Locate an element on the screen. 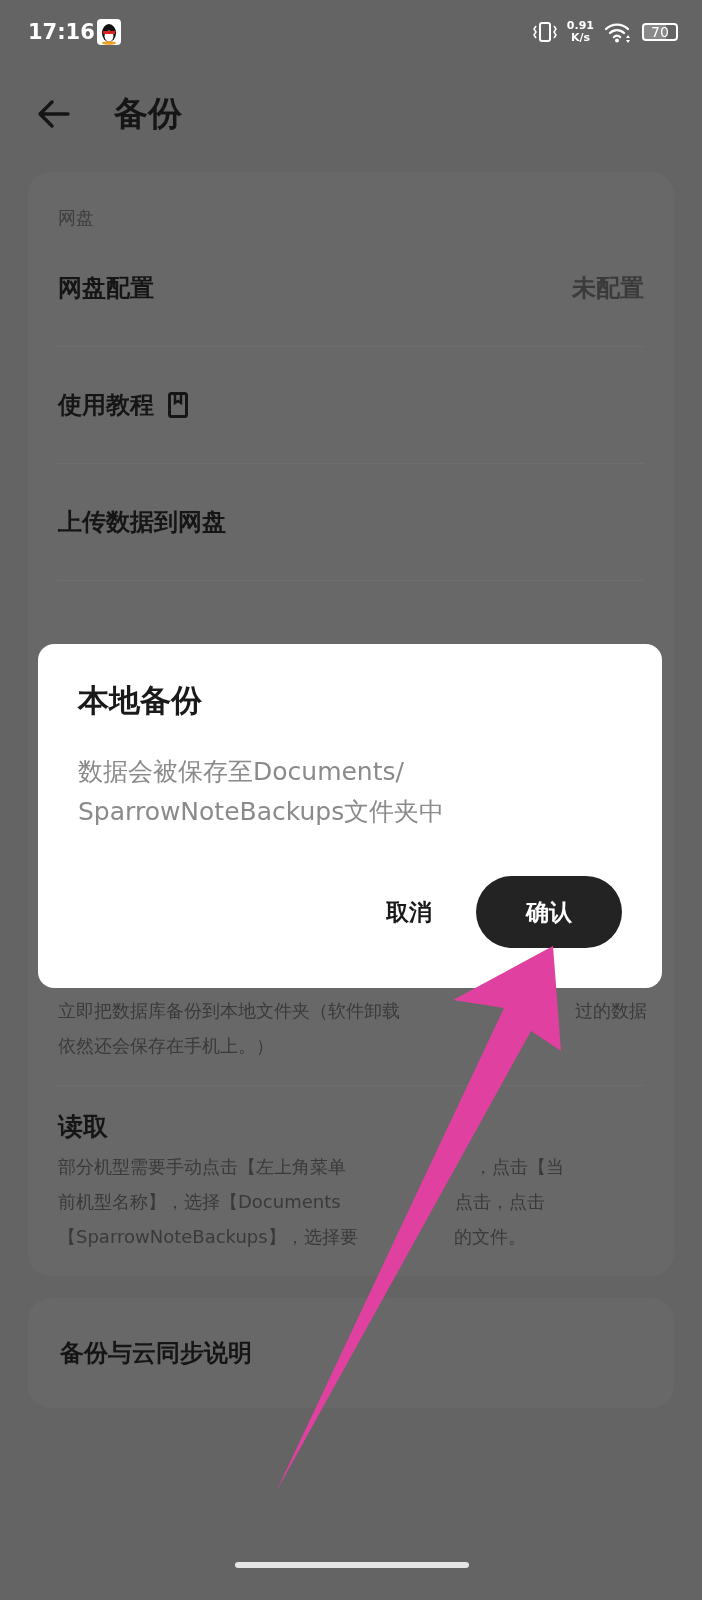 Image resolution: width=702 pixels, height=1600 pixels. battery-level: 70 is located at coordinates (660, 32).